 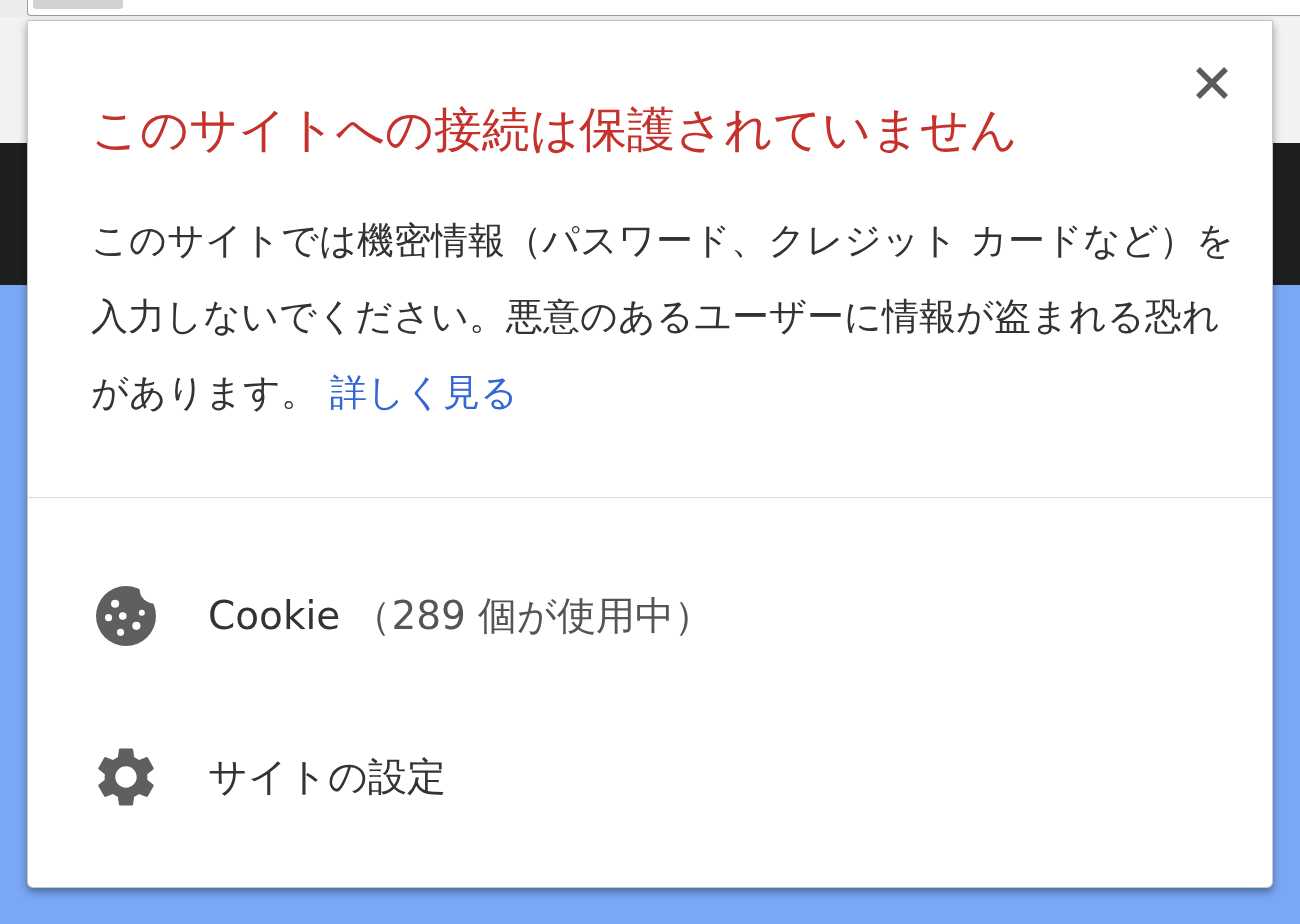 I want to click on usage-count-text: （289 個が使用中）, so click(x=533, y=616).